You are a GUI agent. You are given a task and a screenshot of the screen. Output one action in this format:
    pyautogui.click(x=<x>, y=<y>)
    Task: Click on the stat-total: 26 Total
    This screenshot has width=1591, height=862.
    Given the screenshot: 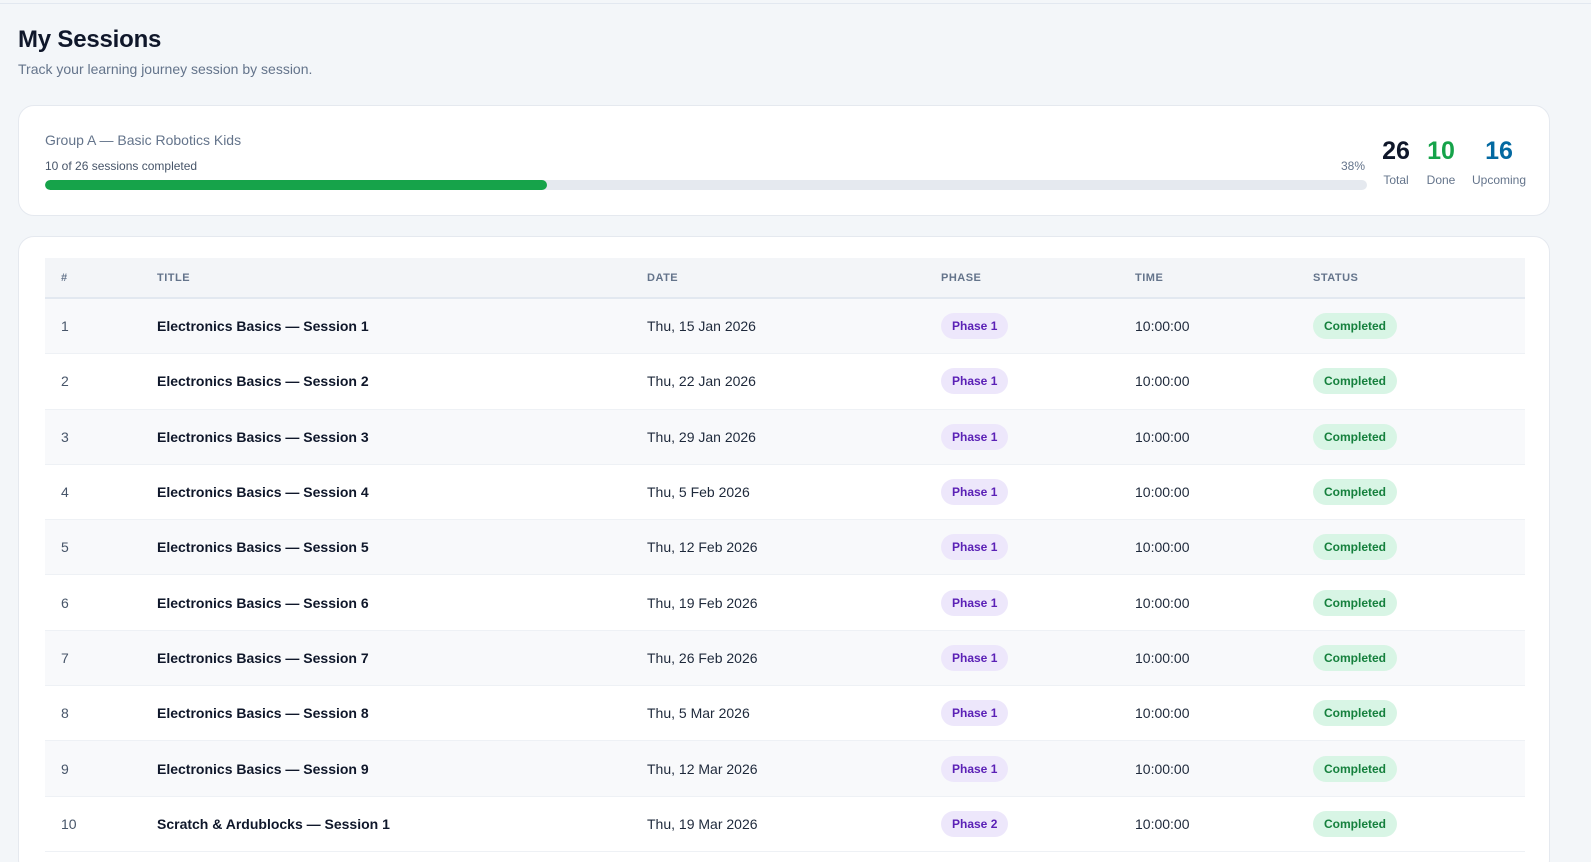 What is the action you would take?
    pyautogui.click(x=1396, y=161)
    